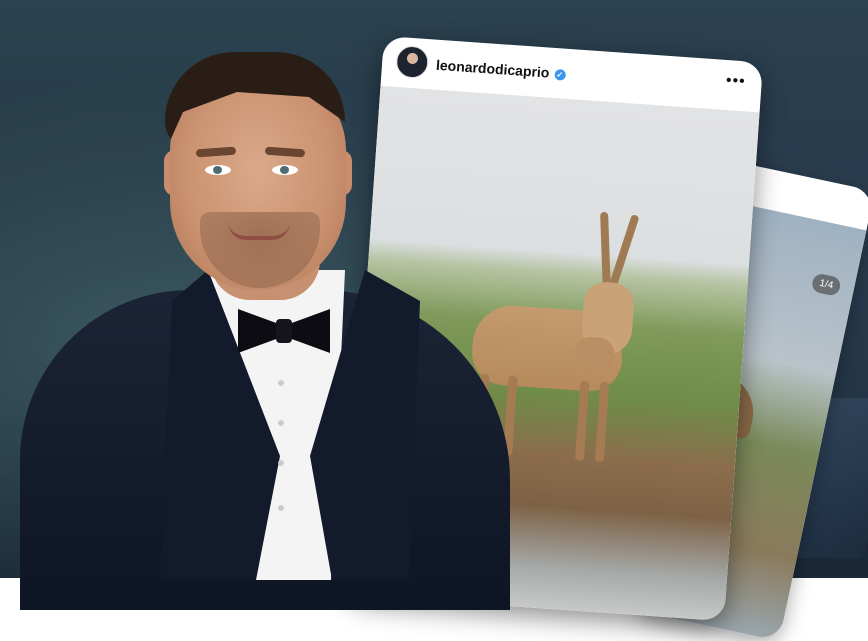 The image size is (868, 641). Describe the element at coordinates (284, 331) in the screenshot. I see `bow-tie` at that location.